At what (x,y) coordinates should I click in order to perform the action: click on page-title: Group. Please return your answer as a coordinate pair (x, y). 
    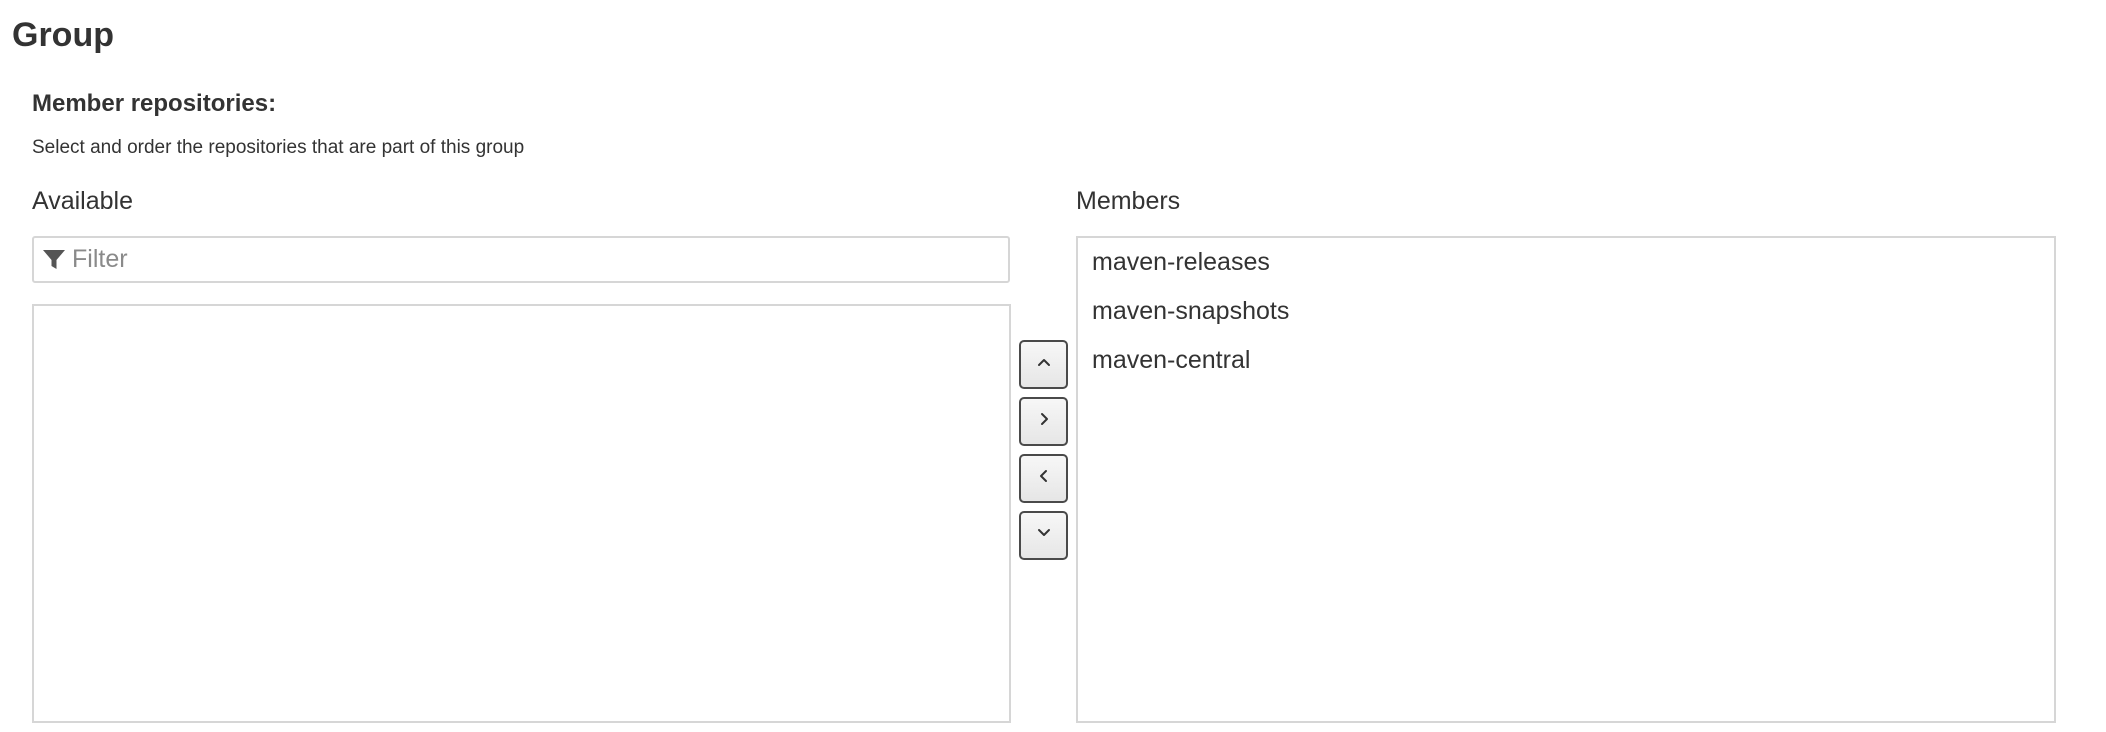
    Looking at the image, I should click on (63, 35).